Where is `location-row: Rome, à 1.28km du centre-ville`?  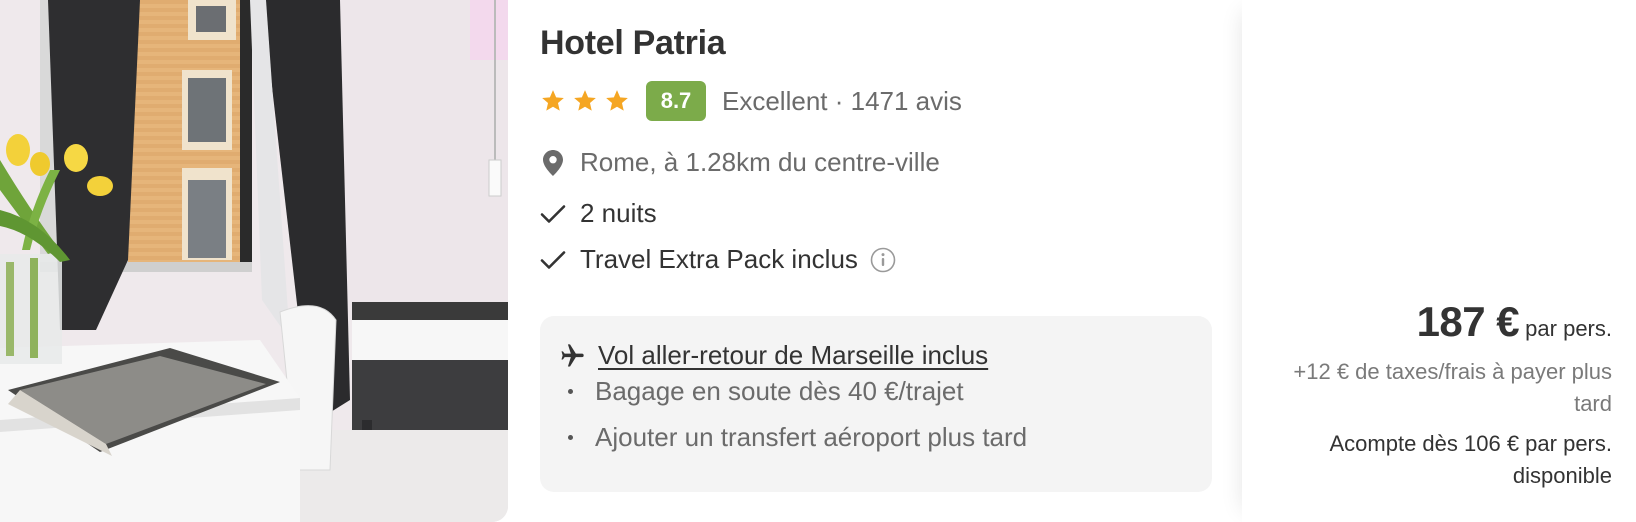 location-row: Rome, à 1.28km du centre-ville is located at coordinates (741, 162).